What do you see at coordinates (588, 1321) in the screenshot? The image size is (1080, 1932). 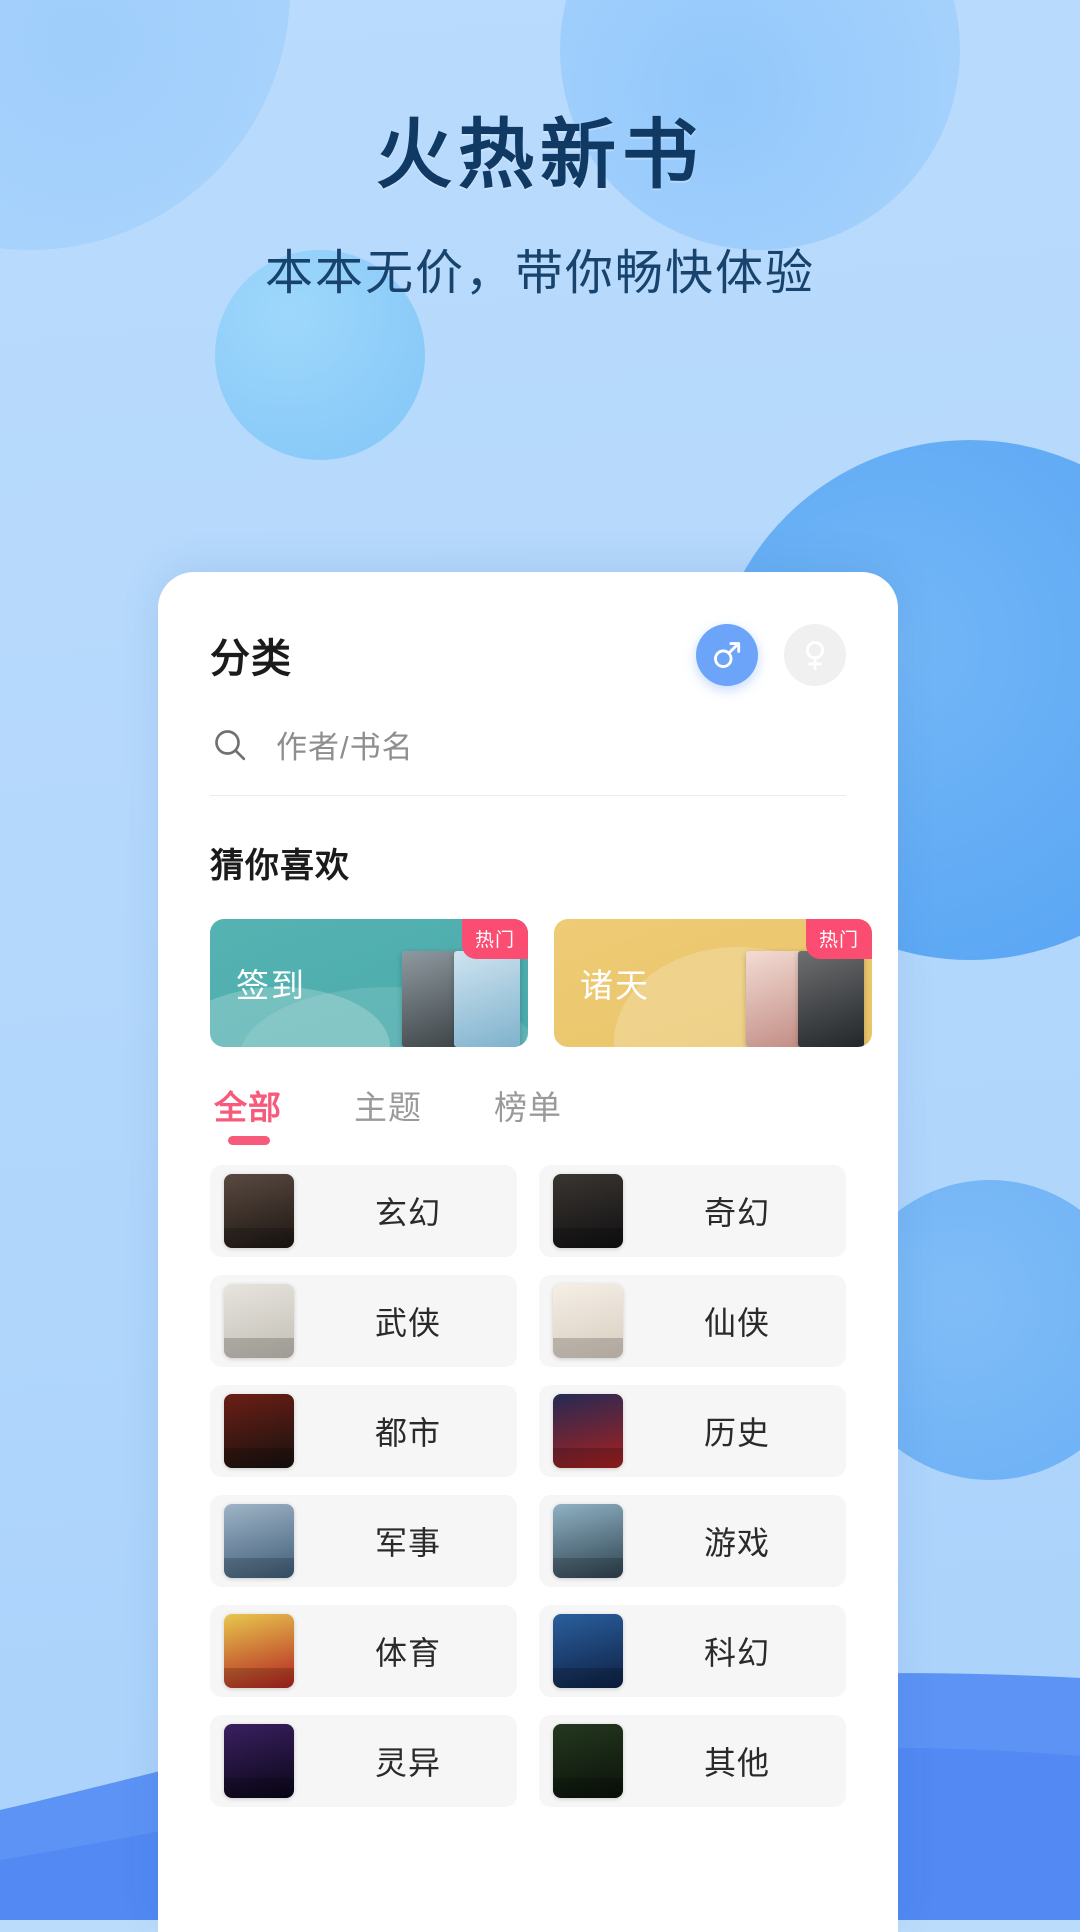 I see `book-cover-xianxia` at bounding box center [588, 1321].